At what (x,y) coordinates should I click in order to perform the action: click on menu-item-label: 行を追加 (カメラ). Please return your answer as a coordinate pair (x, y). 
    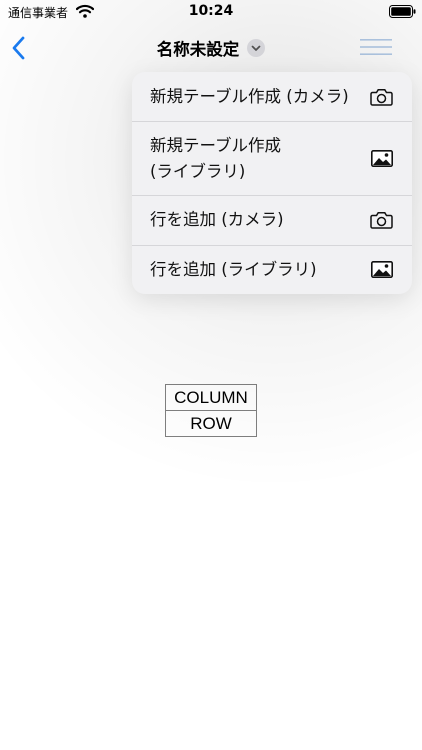
    Looking at the image, I should click on (217, 219).